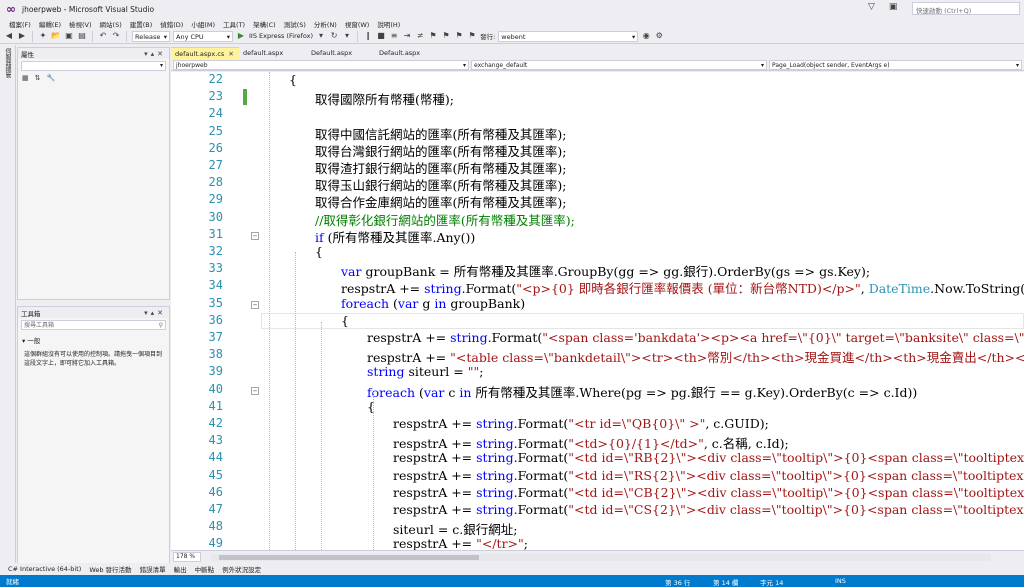 This screenshot has width=1024, height=587. I want to click on scrollbar-thumb, so click(349, 557).